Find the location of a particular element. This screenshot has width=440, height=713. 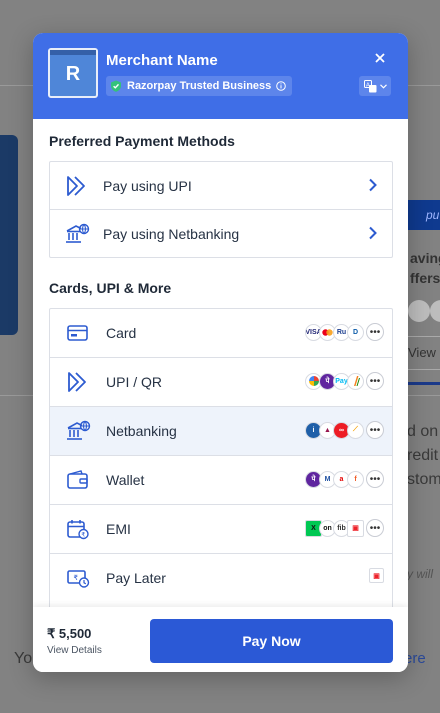

wallet-icon is located at coordinates (77, 479).